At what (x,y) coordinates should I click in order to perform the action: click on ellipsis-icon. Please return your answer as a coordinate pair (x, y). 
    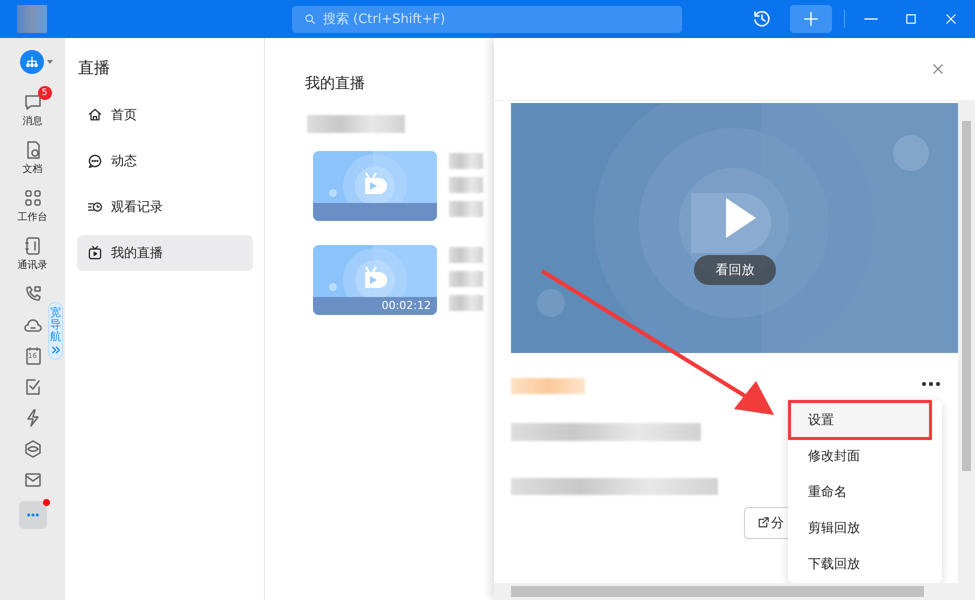
    Looking at the image, I should click on (931, 384).